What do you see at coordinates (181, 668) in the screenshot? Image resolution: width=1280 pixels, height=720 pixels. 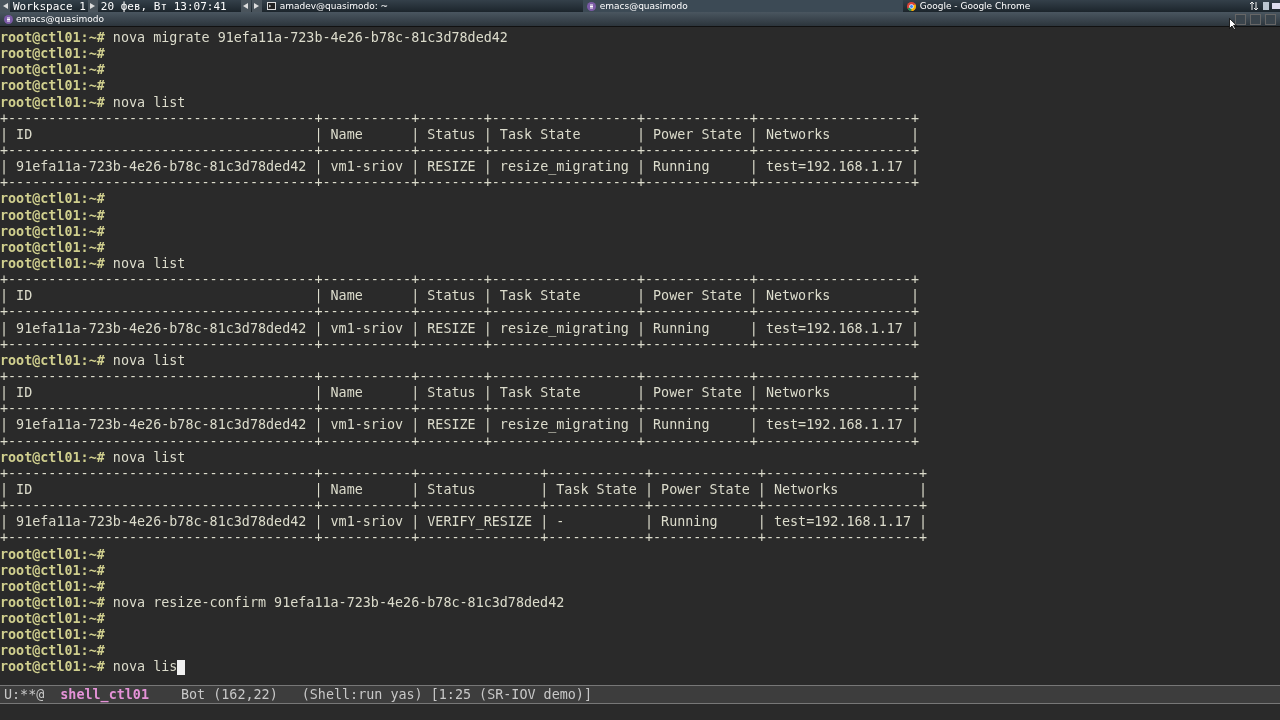 I see `text-cursor` at bounding box center [181, 668].